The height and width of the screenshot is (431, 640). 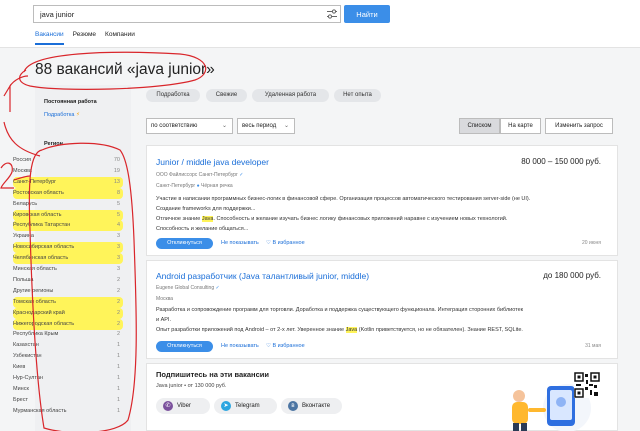 I want to click on sort-period-select: весь период ⌄, so click(x=266, y=126).